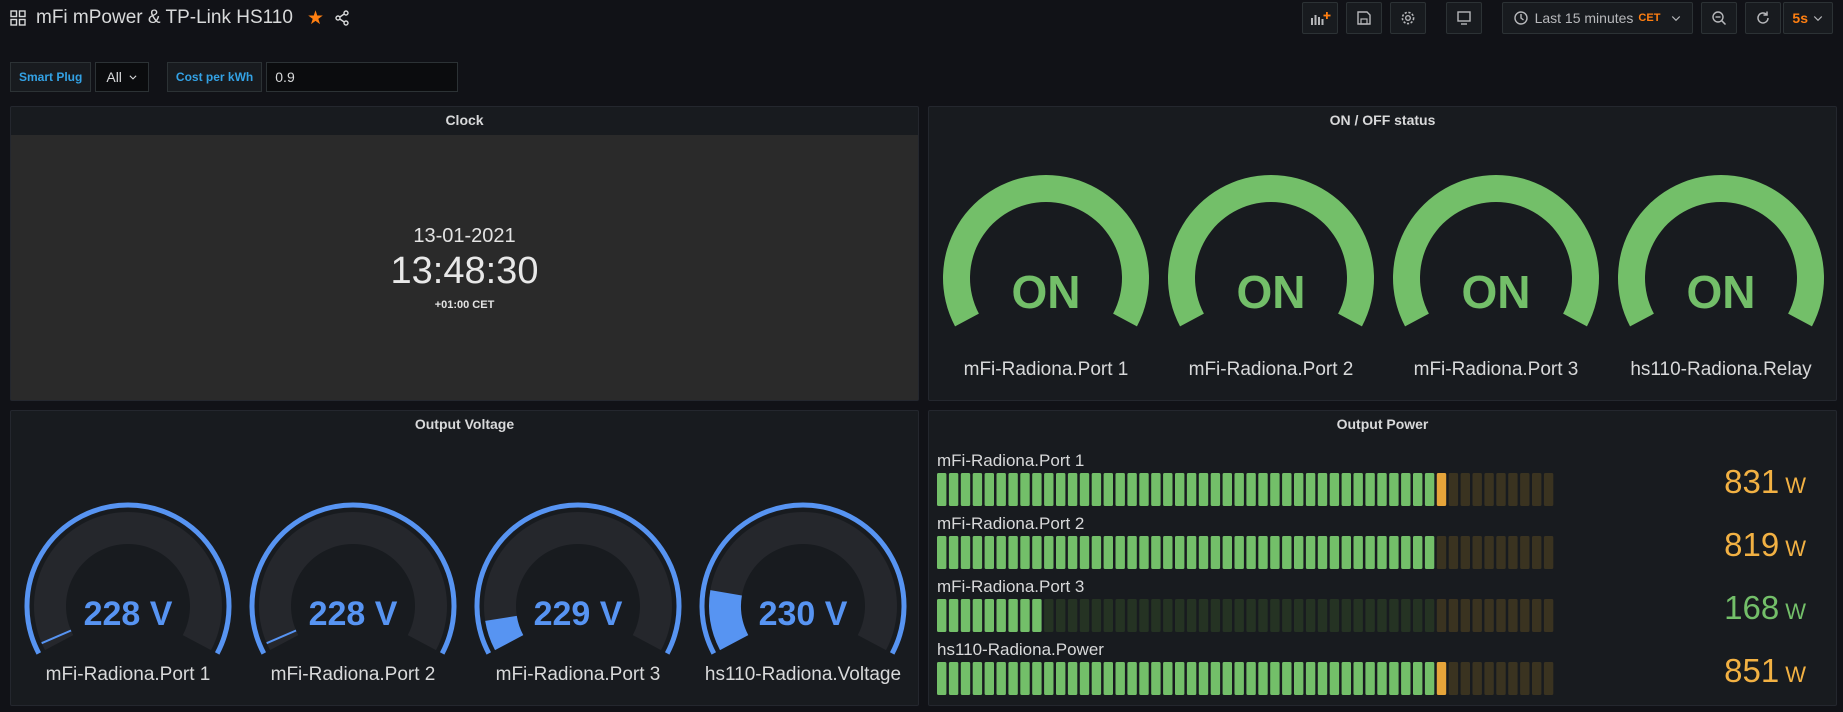 This screenshot has width=1843, height=712. Describe the element at coordinates (1584, 18) in the screenshot. I see `time-range-label: Last 15 minutes` at that location.